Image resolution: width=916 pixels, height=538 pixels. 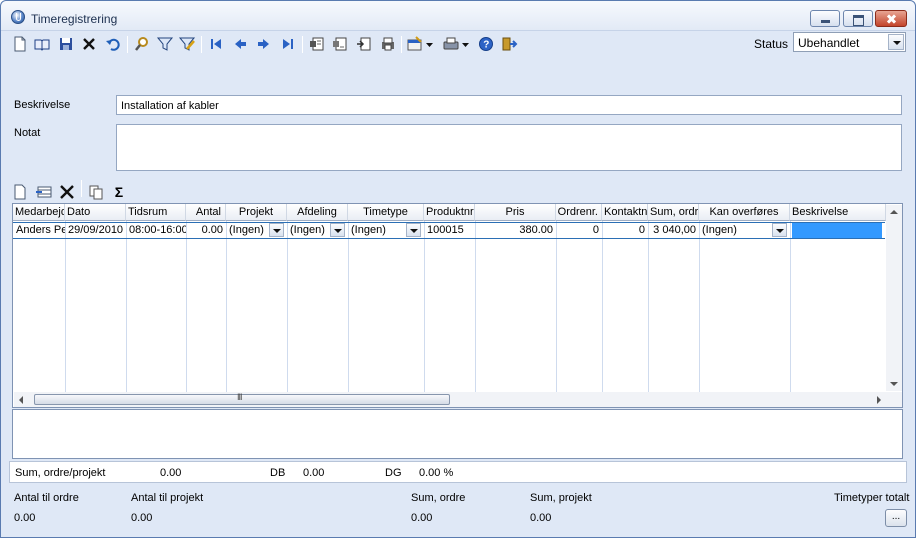 I want to click on minimize-button, so click(x=825, y=18).